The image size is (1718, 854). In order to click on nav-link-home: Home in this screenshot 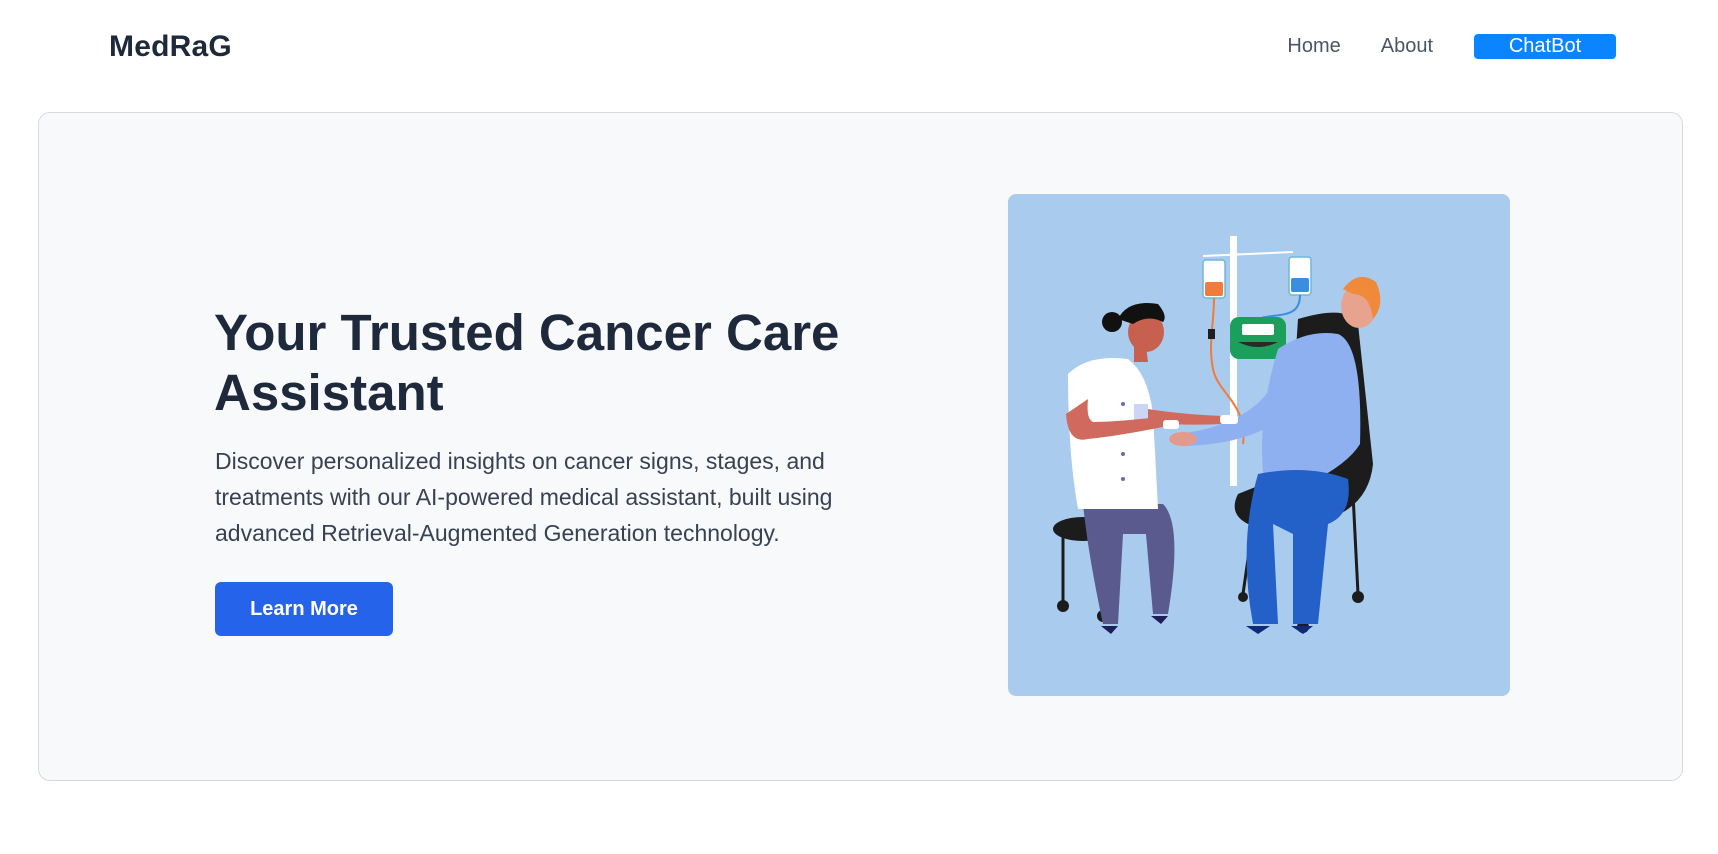, I will do `click(1313, 46)`.